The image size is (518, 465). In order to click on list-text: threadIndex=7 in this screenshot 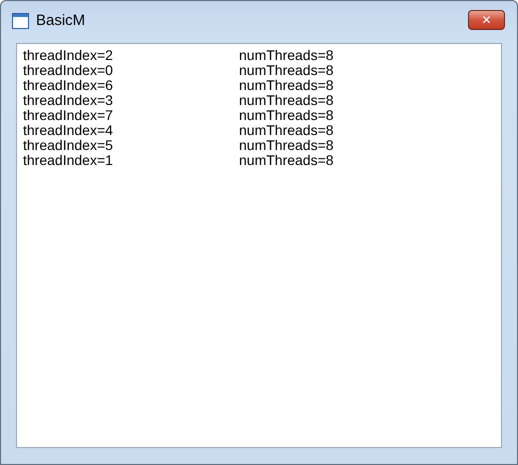, I will do `click(68, 115)`.